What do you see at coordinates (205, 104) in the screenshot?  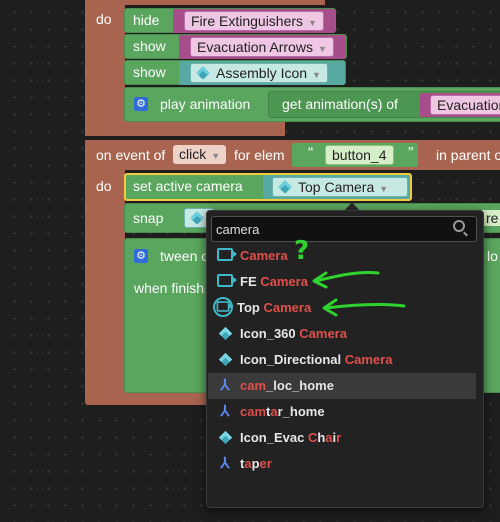 I see `play-animation-label: play animation` at bounding box center [205, 104].